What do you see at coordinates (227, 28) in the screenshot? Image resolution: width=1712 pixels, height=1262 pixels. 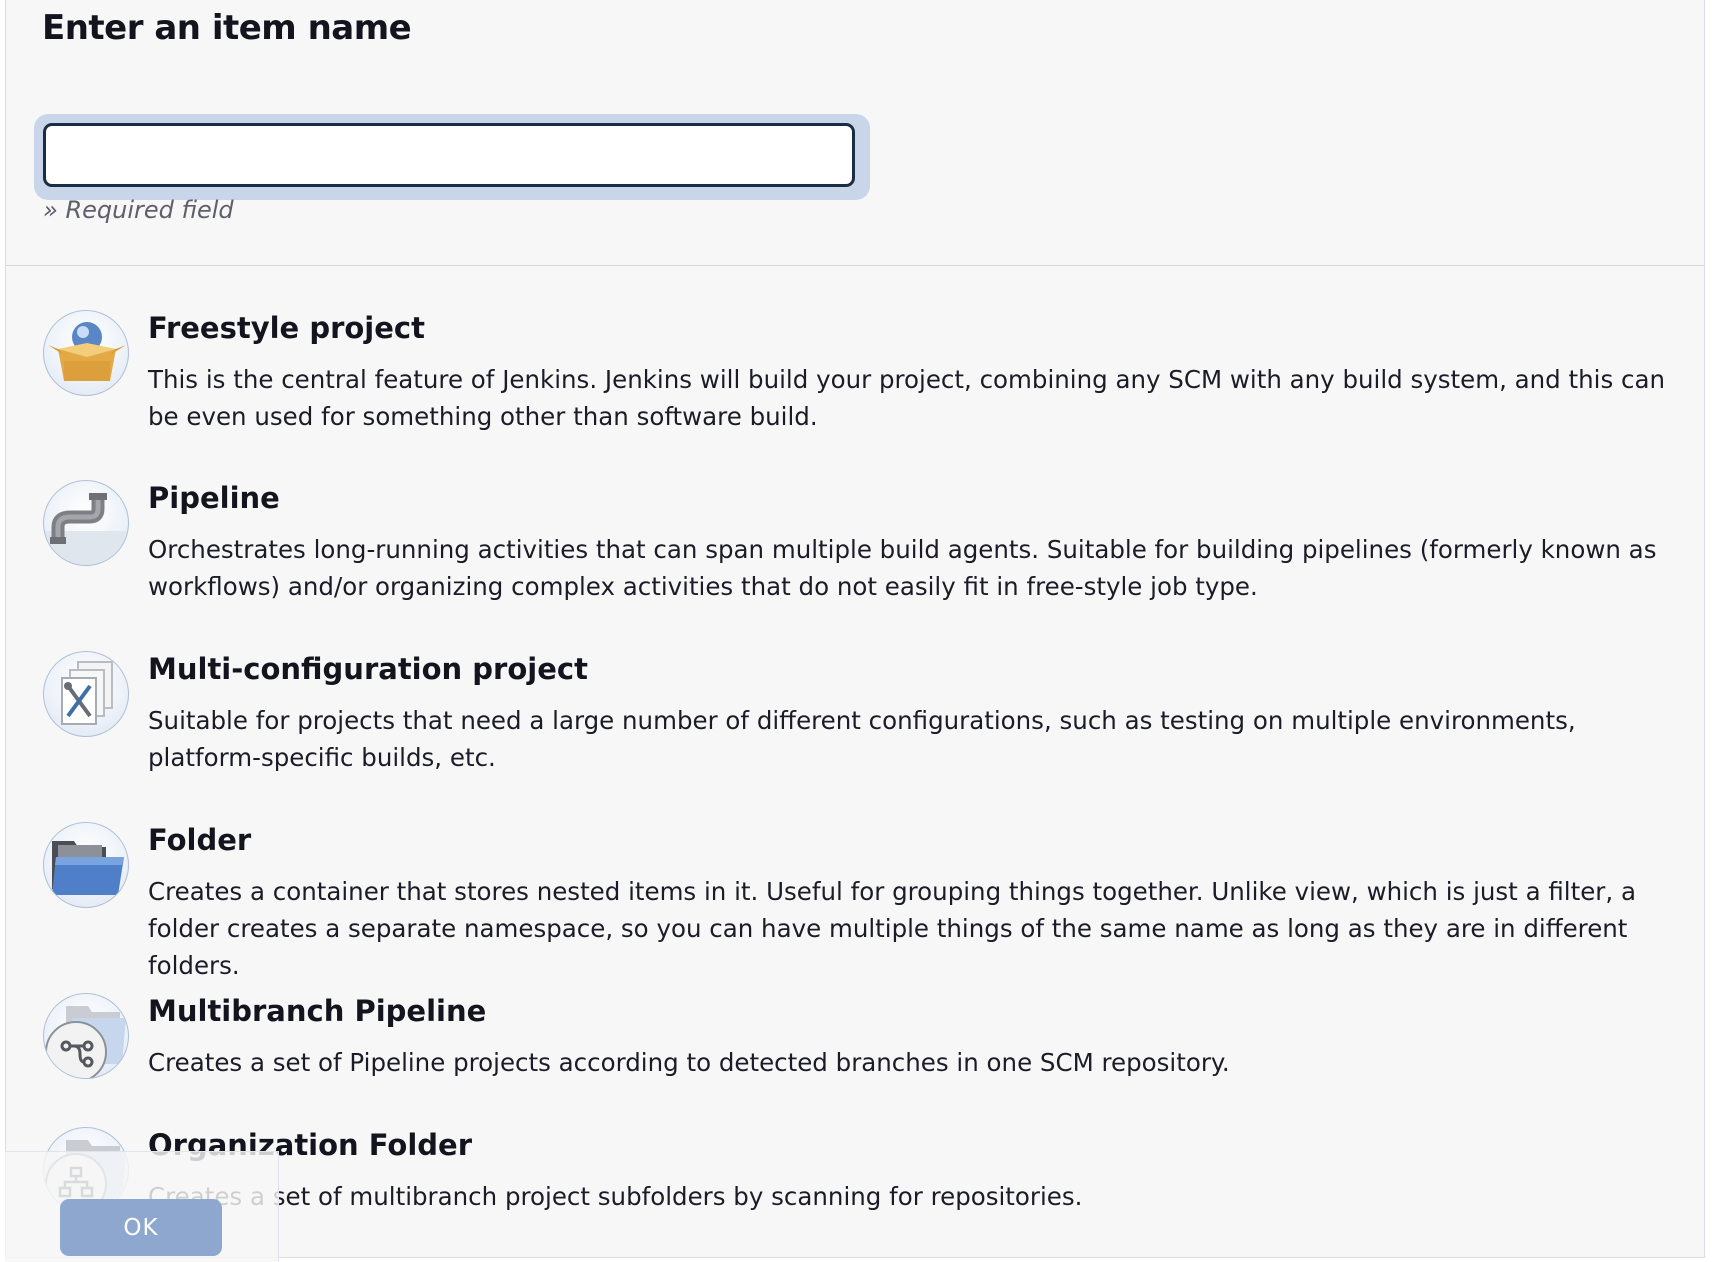 I see `page-title: Enter an item name` at bounding box center [227, 28].